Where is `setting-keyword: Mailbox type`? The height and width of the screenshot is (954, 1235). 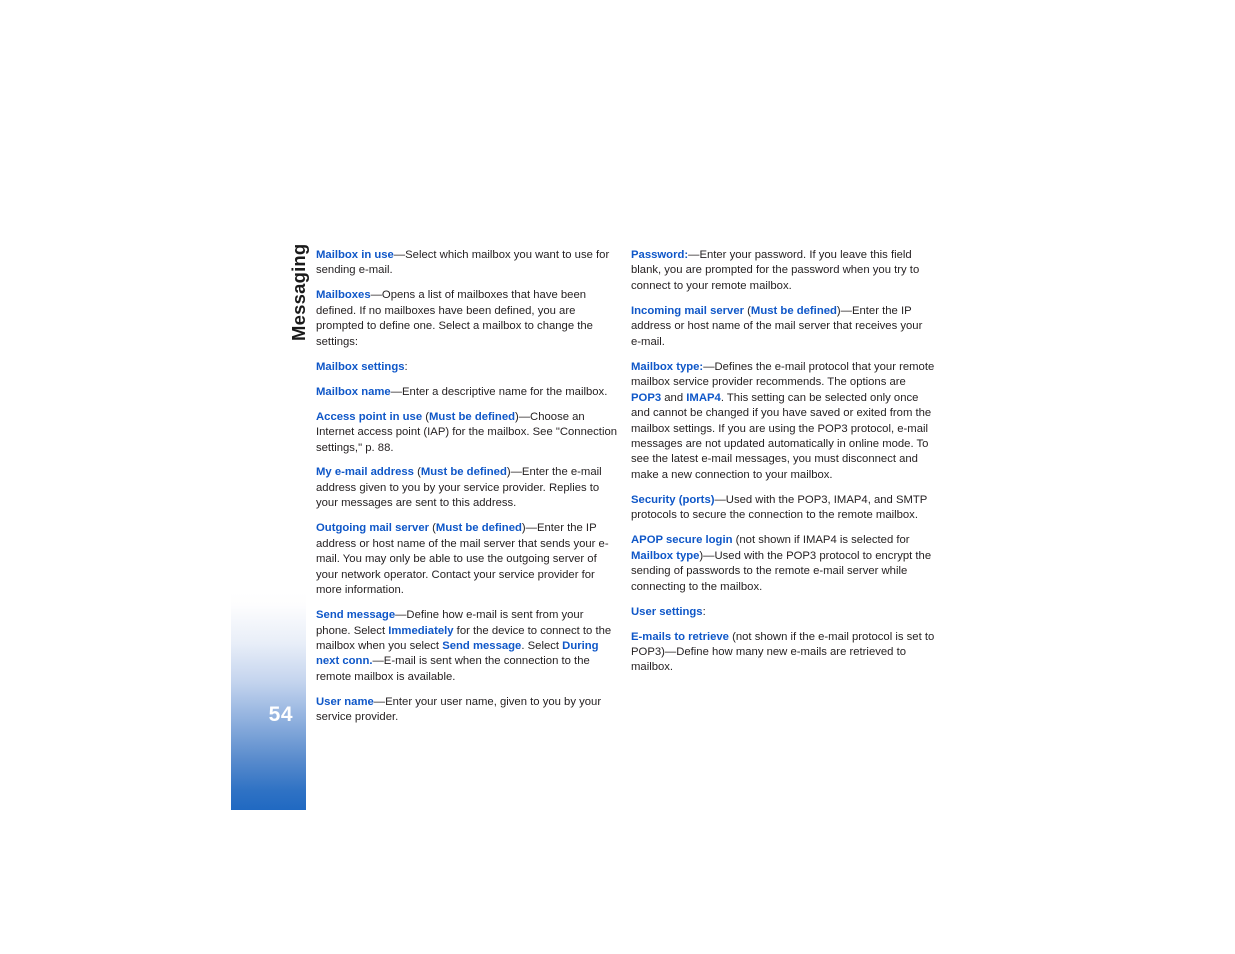 setting-keyword: Mailbox type is located at coordinates (665, 555).